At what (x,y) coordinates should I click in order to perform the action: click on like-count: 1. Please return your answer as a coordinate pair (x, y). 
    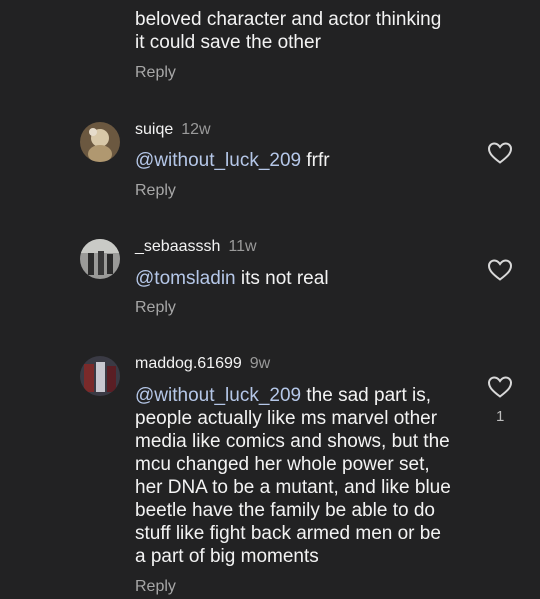
    Looking at the image, I should click on (500, 416).